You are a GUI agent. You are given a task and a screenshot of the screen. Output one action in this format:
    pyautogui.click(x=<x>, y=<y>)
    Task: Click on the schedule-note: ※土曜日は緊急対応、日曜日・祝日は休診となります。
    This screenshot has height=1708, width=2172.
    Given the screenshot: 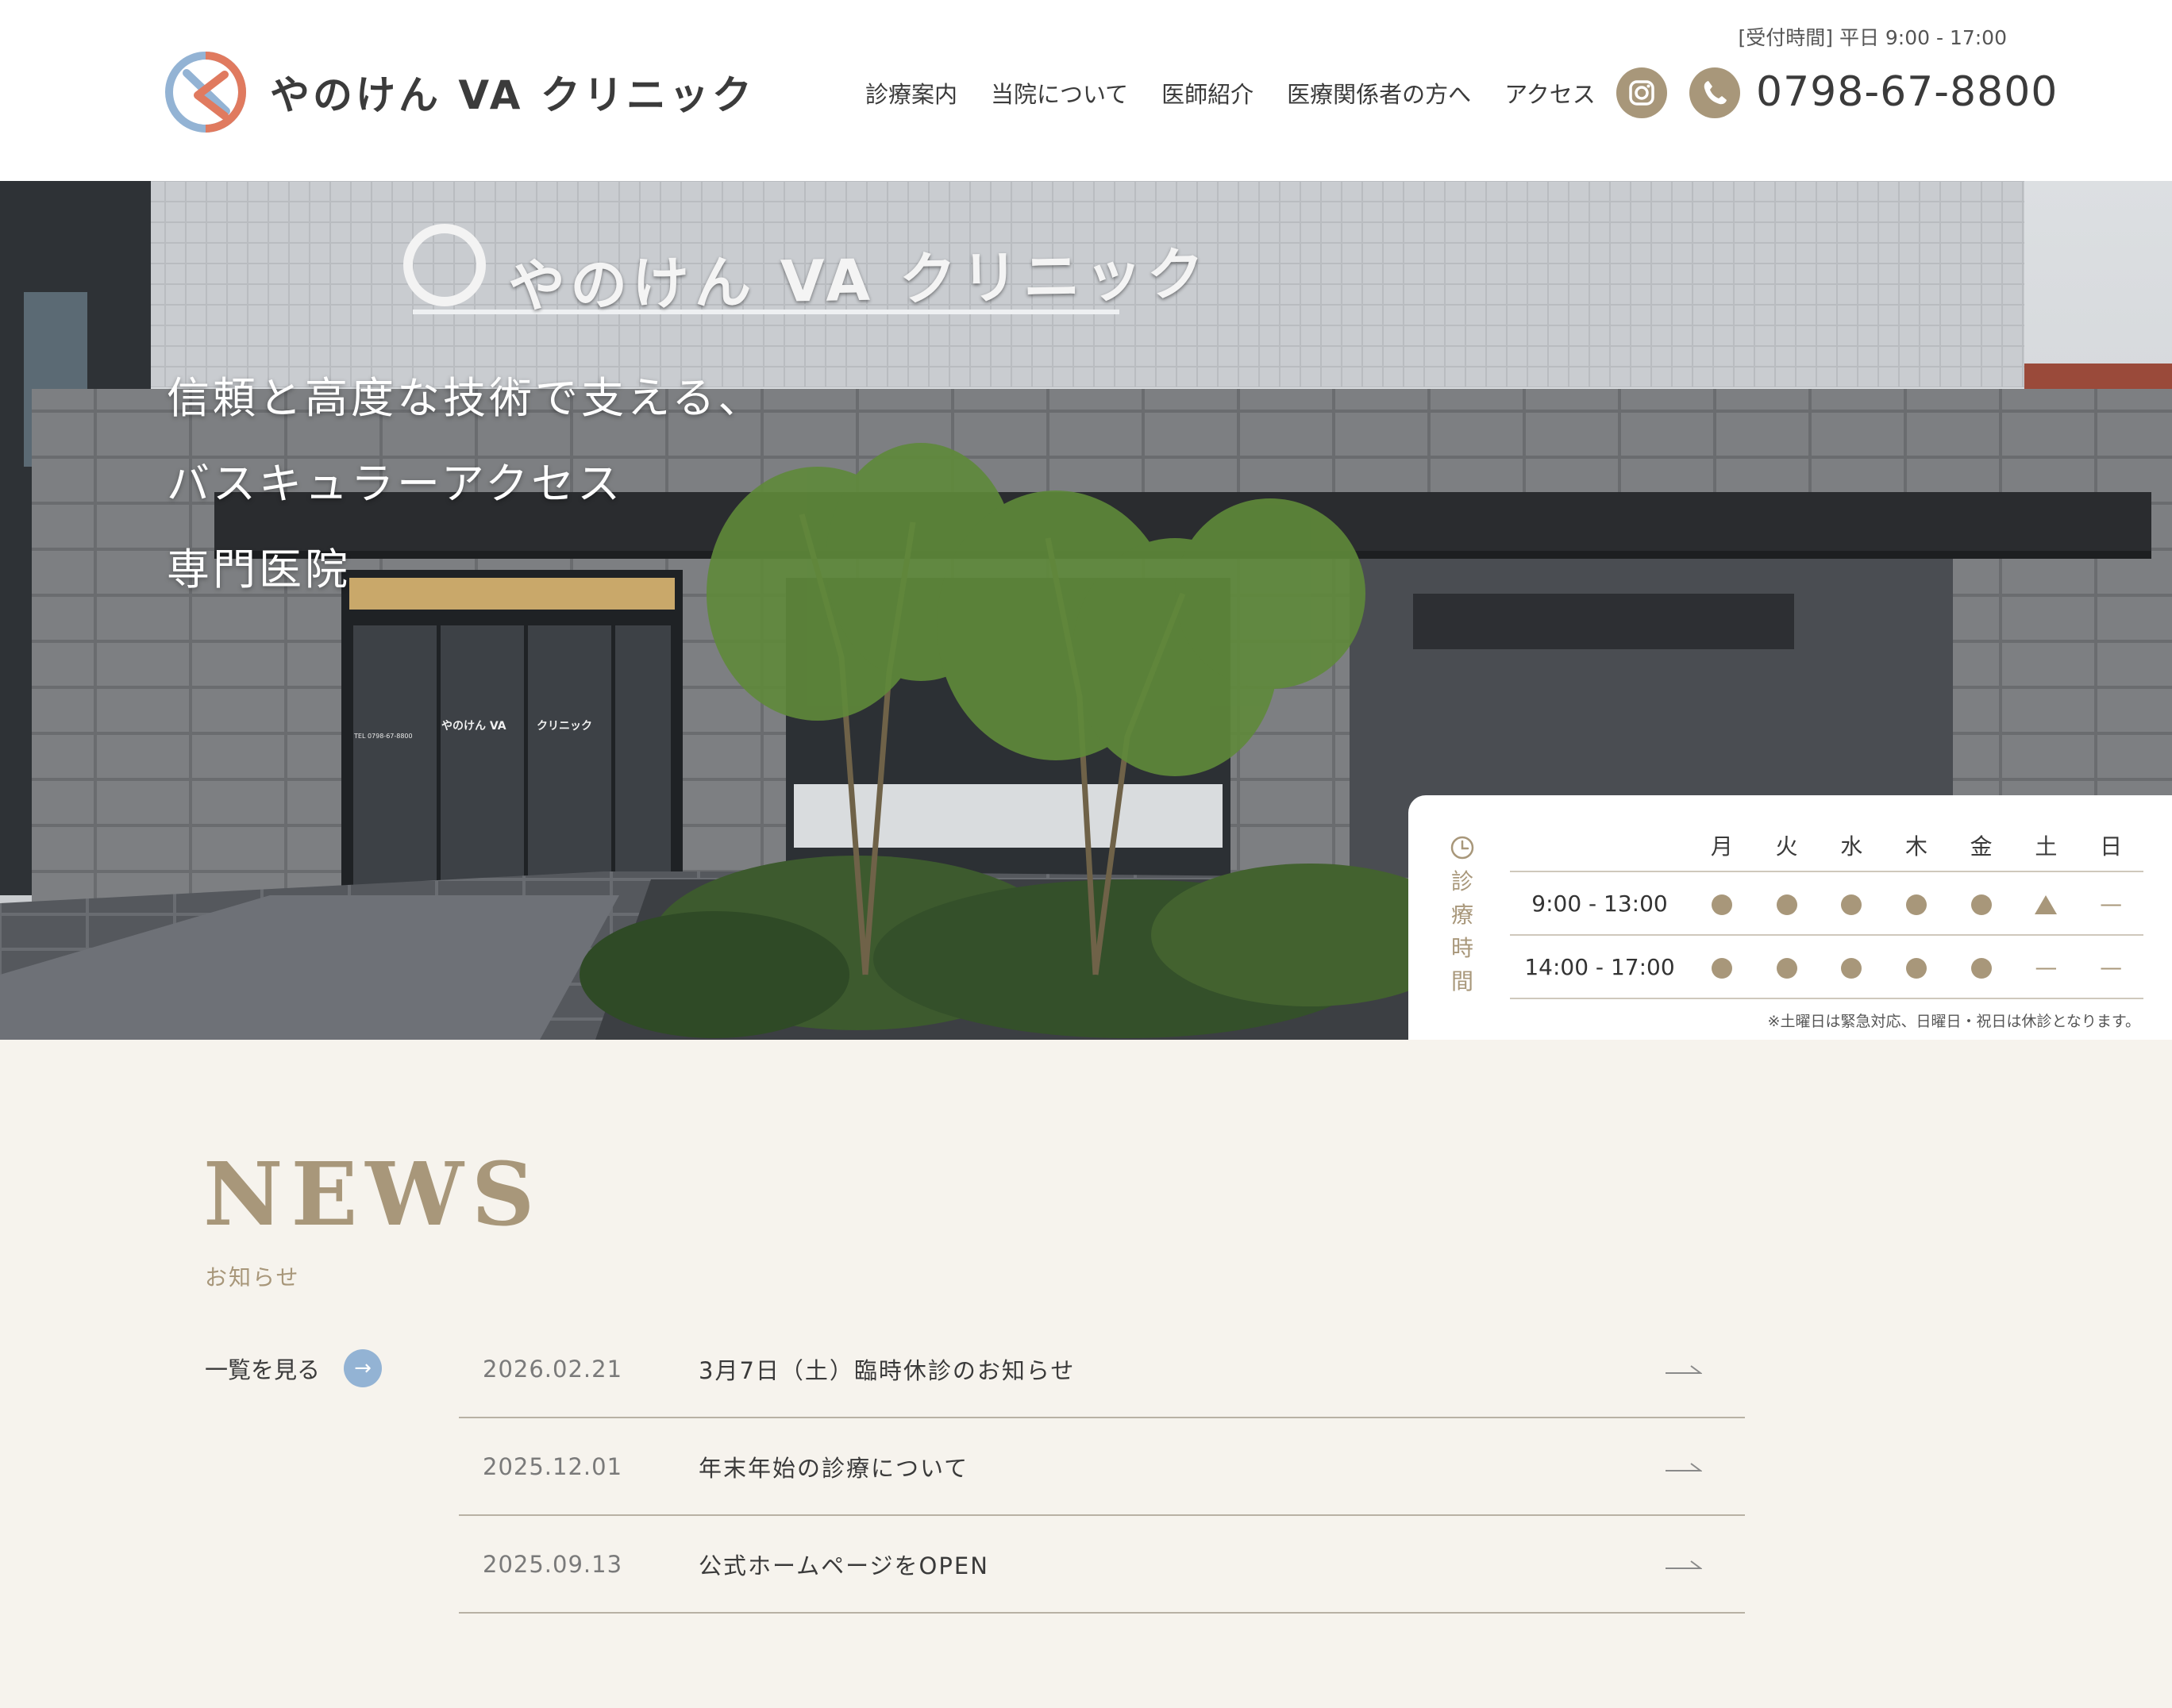 What is the action you would take?
    pyautogui.click(x=1953, y=1021)
    